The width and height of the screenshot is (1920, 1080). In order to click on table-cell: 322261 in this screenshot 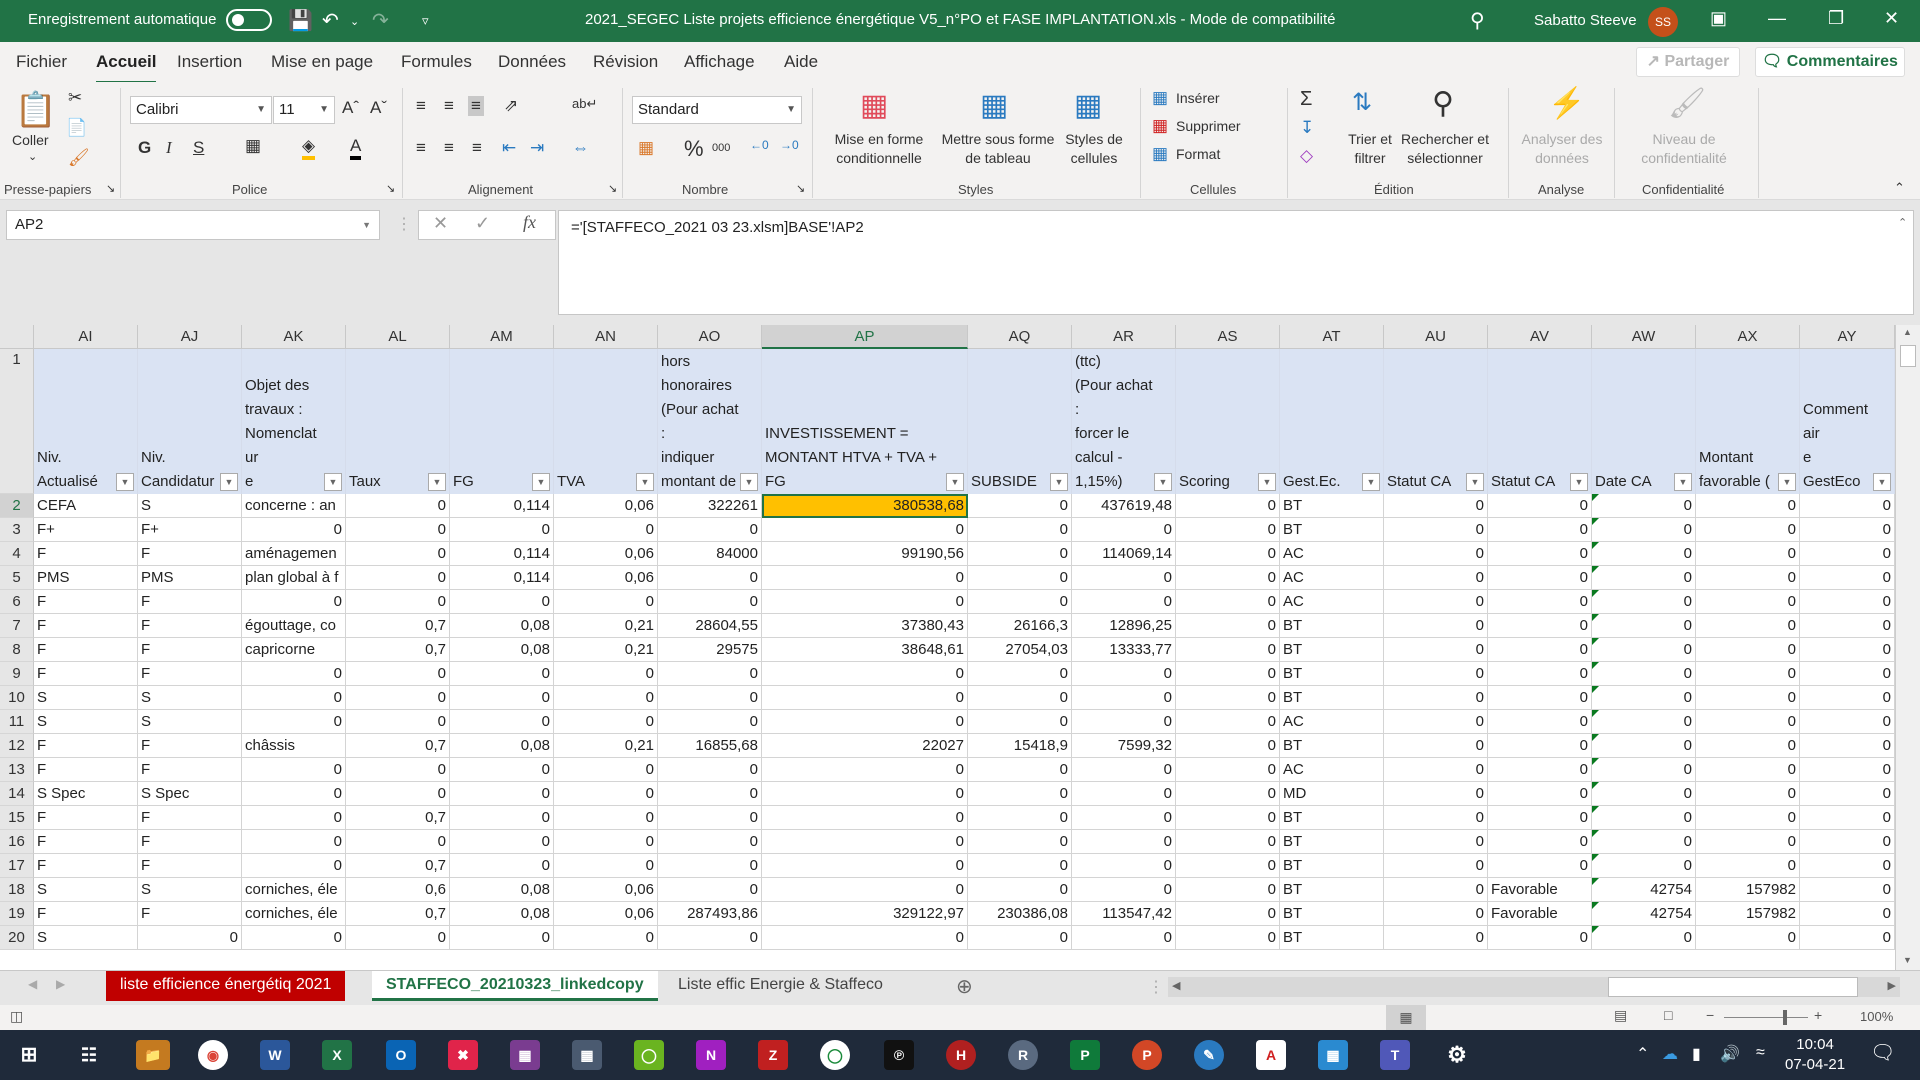, I will do `click(710, 506)`.